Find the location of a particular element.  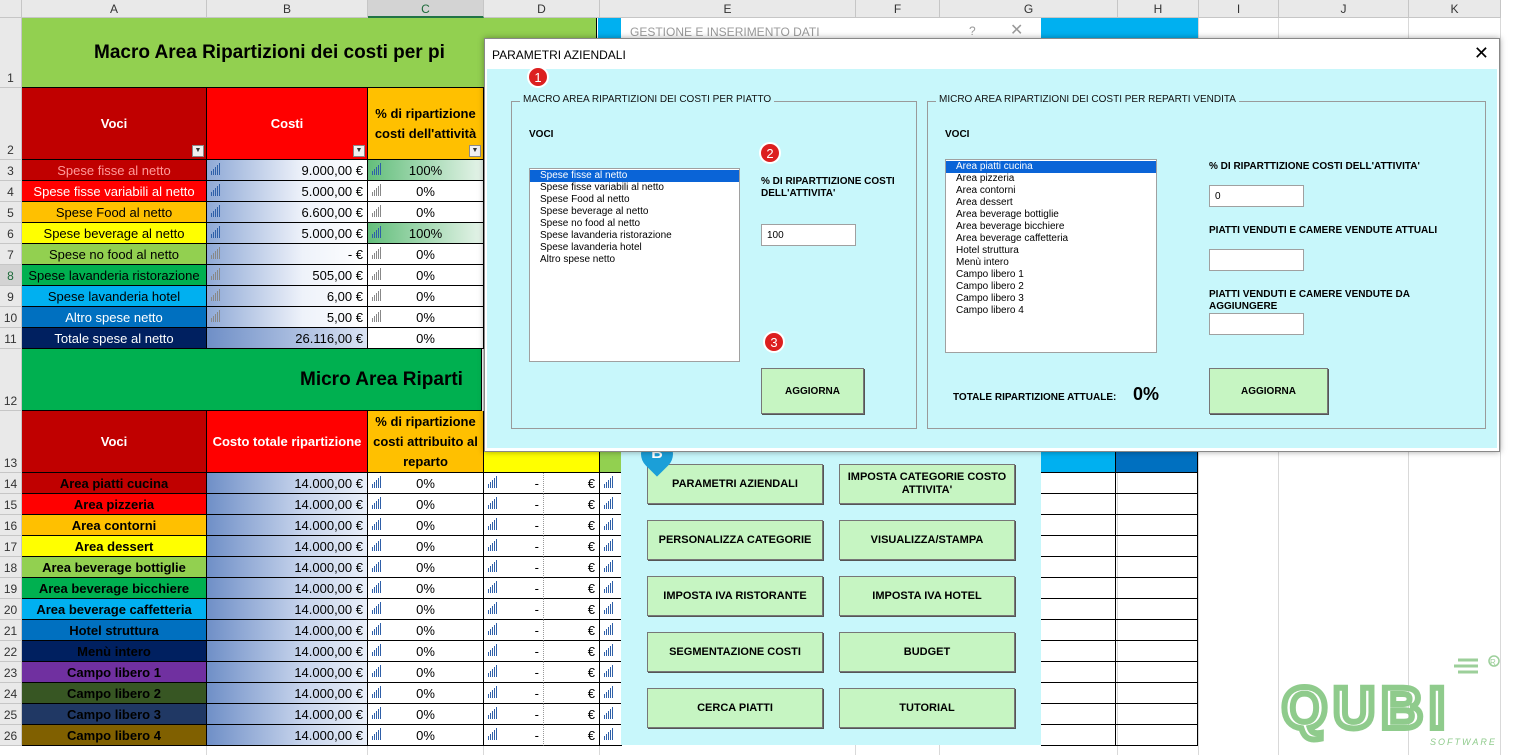

macro-voce-cell: Spese no food al netto is located at coordinates (114, 254).